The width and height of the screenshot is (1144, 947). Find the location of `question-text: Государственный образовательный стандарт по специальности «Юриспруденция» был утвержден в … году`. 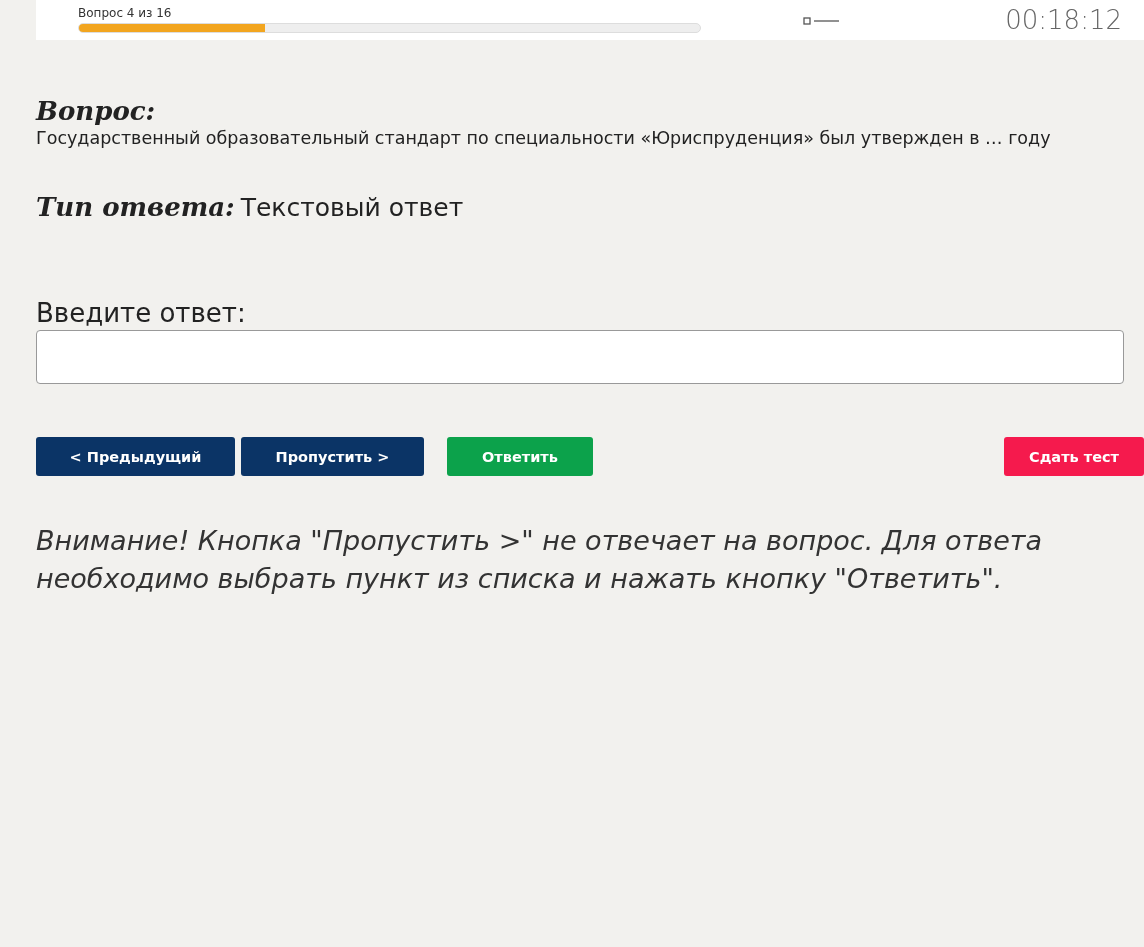

question-text: Государственный образовательный стандарт по специальности «Юриспруденция» был утвержден в … году is located at coordinates (543, 138).